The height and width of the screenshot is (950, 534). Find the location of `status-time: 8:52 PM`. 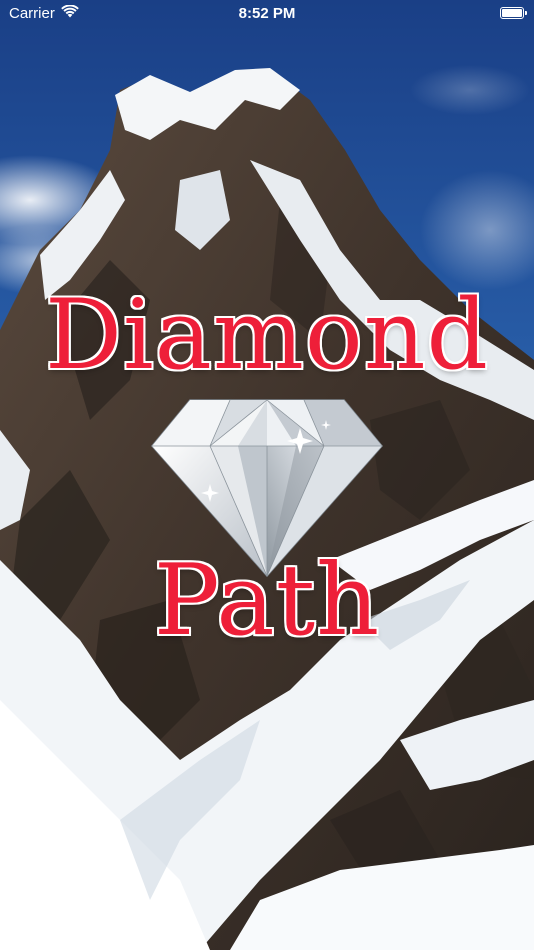

status-time: 8:52 PM is located at coordinates (267, 13).